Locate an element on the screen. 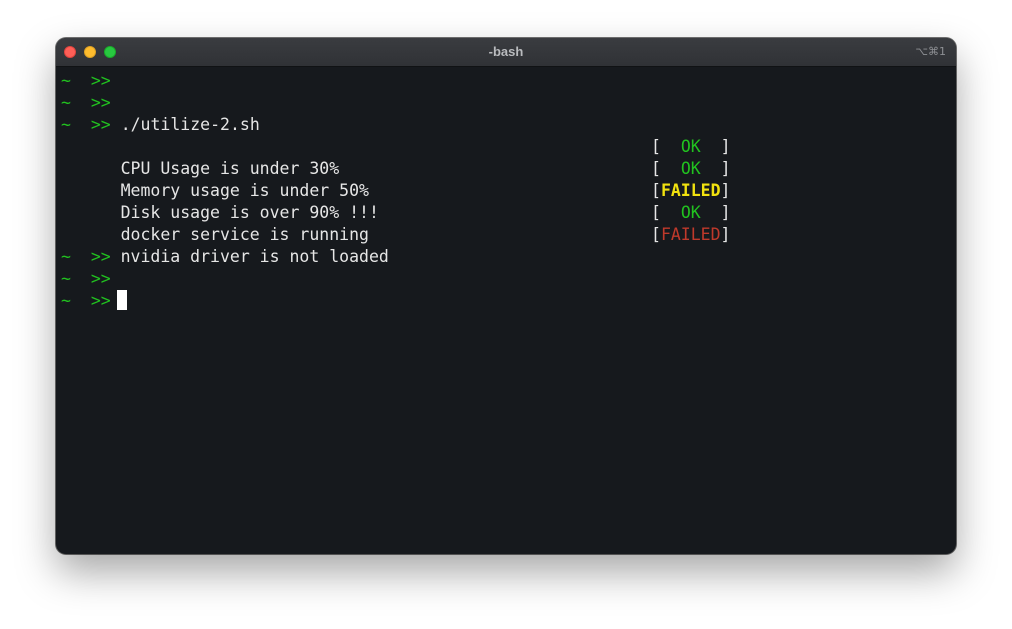 The width and height of the screenshot is (1012, 629). title-bar: -bash ⌥⌘1 is located at coordinates (506, 52).